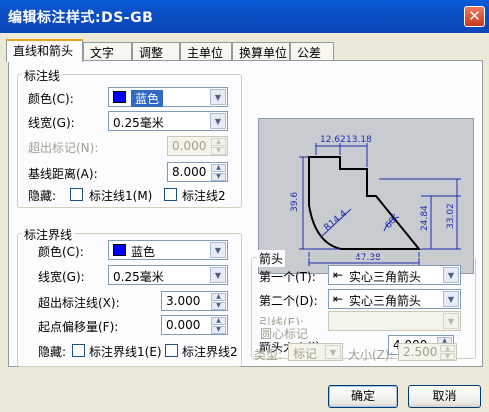 Image resolution: width=489 pixels, height=412 pixels. I want to click on hide-dim-line1-label: 标注线1(M), so click(121, 196).